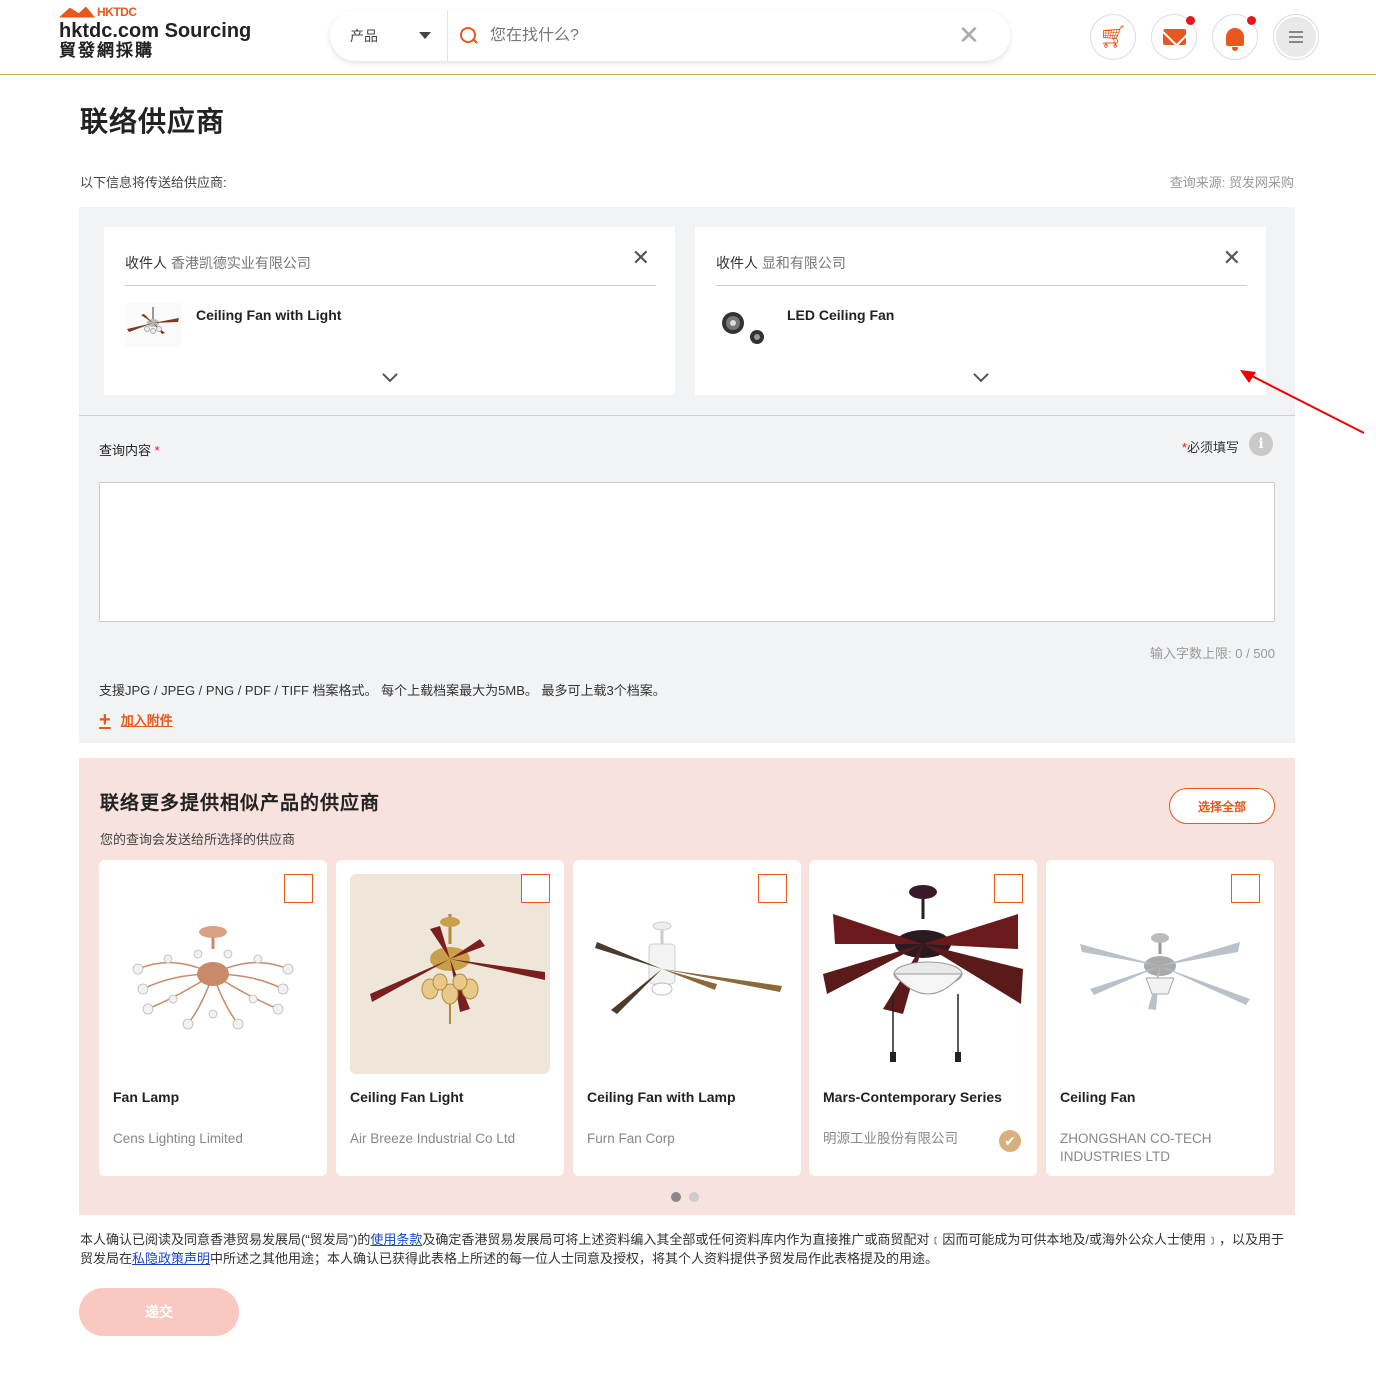 Image resolution: width=1376 pixels, height=1380 pixels. I want to click on top-header: HKTDC hktdc.com Sourcing 貿發網採購 产品 ✕ 🛒︎, so click(688, 37).